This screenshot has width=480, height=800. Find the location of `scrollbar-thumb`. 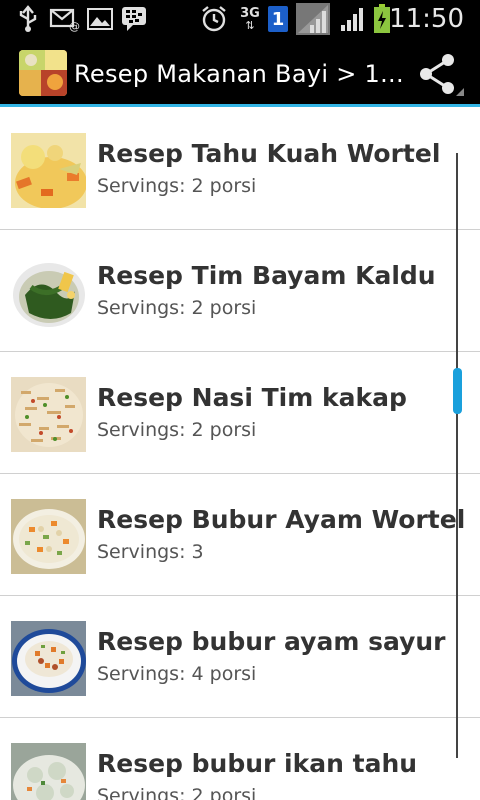

scrollbar-thumb is located at coordinates (457, 391).